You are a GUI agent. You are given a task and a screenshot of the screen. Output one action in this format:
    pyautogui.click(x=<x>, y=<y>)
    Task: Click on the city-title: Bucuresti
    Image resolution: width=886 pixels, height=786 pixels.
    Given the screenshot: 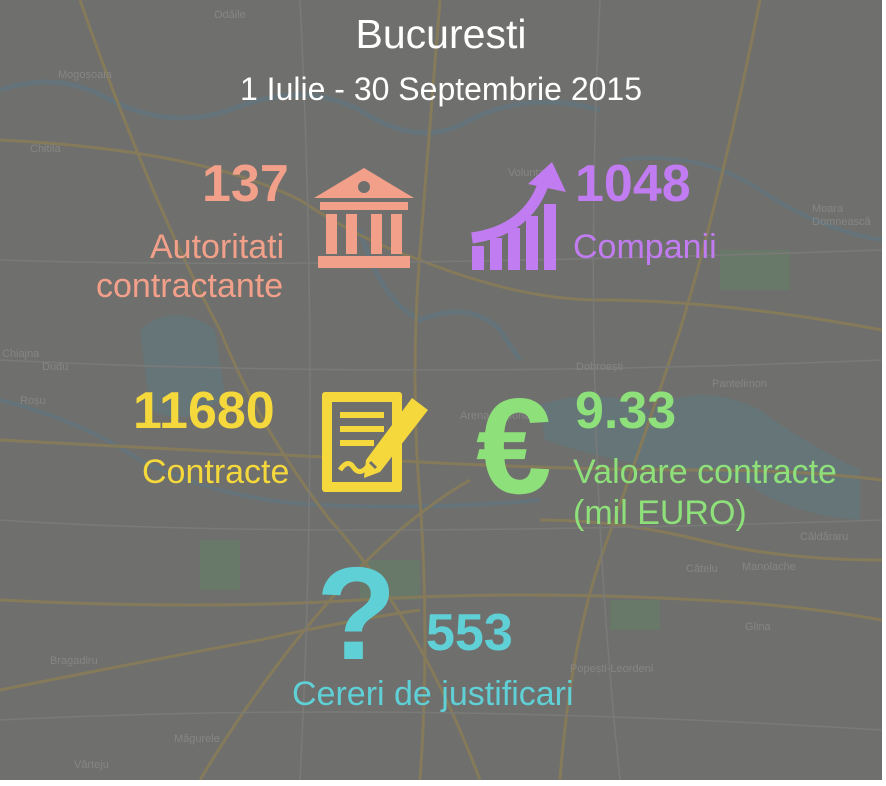 What is the action you would take?
    pyautogui.click(x=441, y=34)
    